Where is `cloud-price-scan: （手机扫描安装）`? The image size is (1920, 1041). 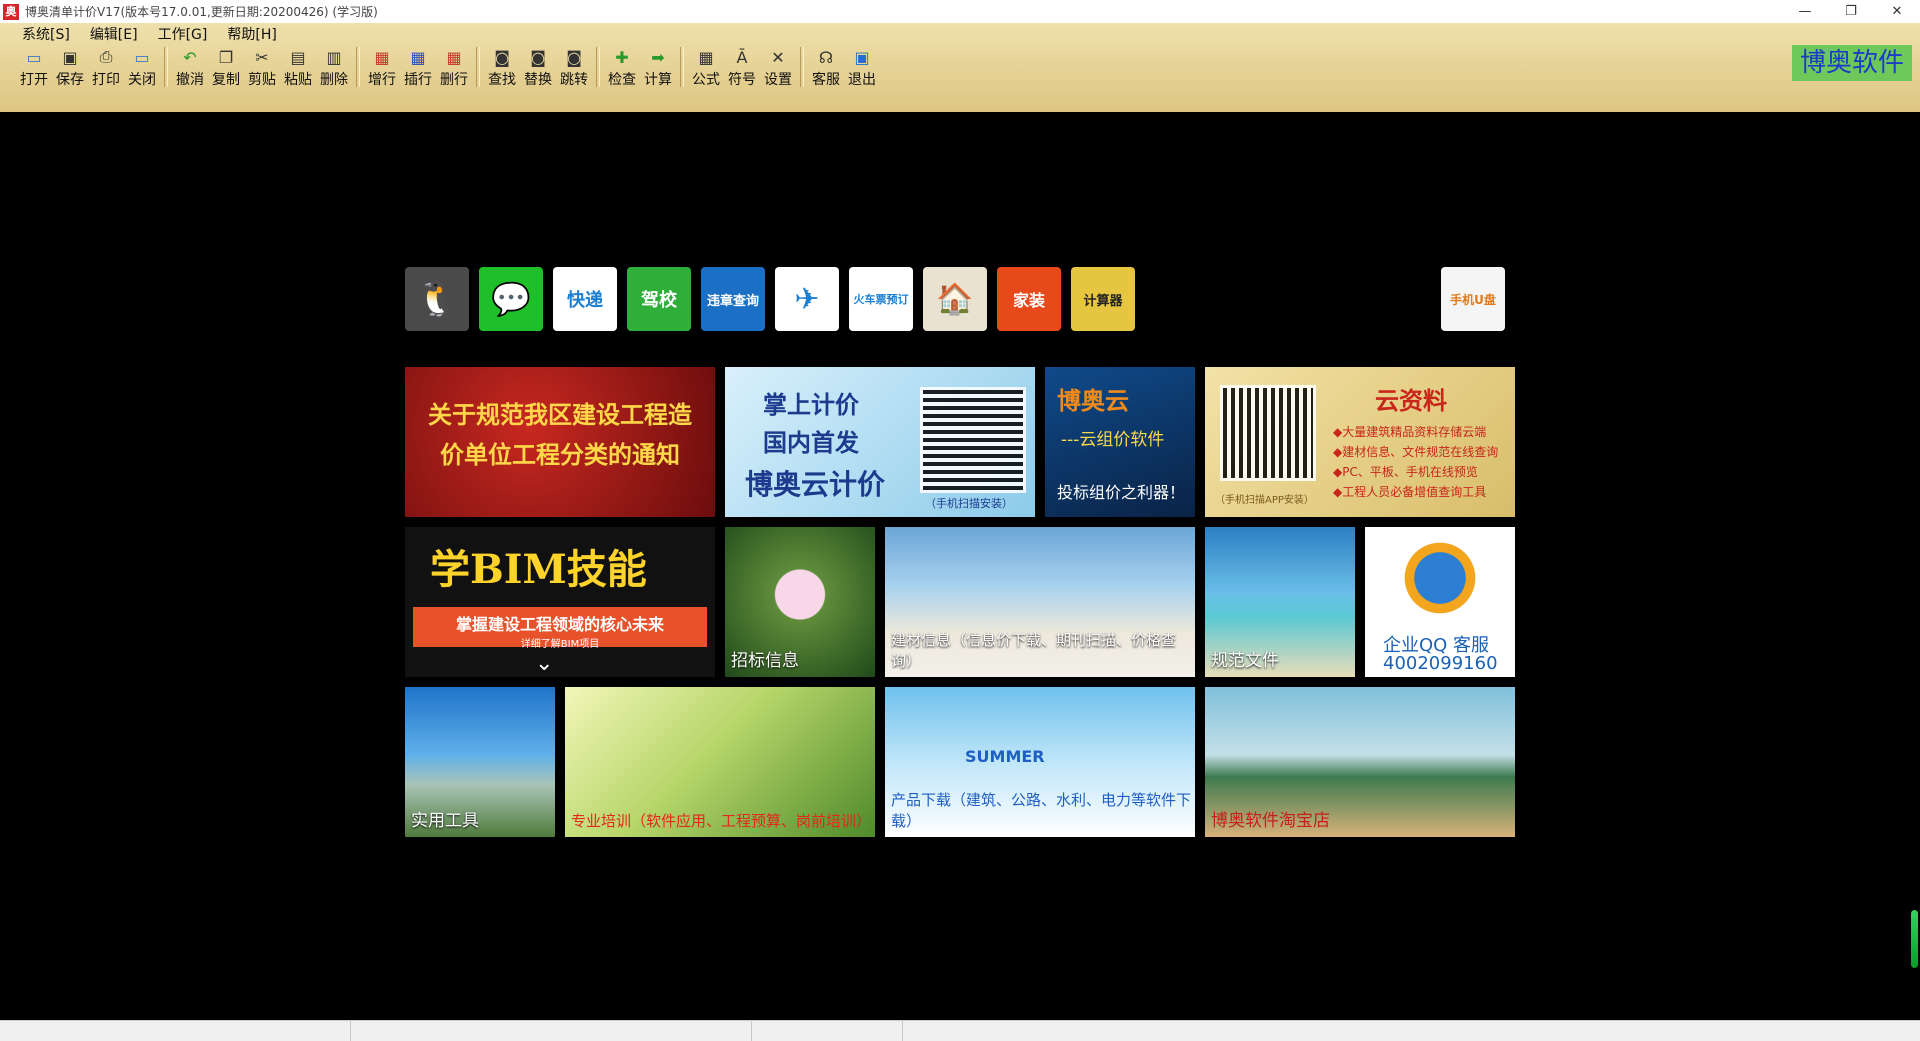 cloud-price-scan: （手机扫描安装） is located at coordinates (969, 503).